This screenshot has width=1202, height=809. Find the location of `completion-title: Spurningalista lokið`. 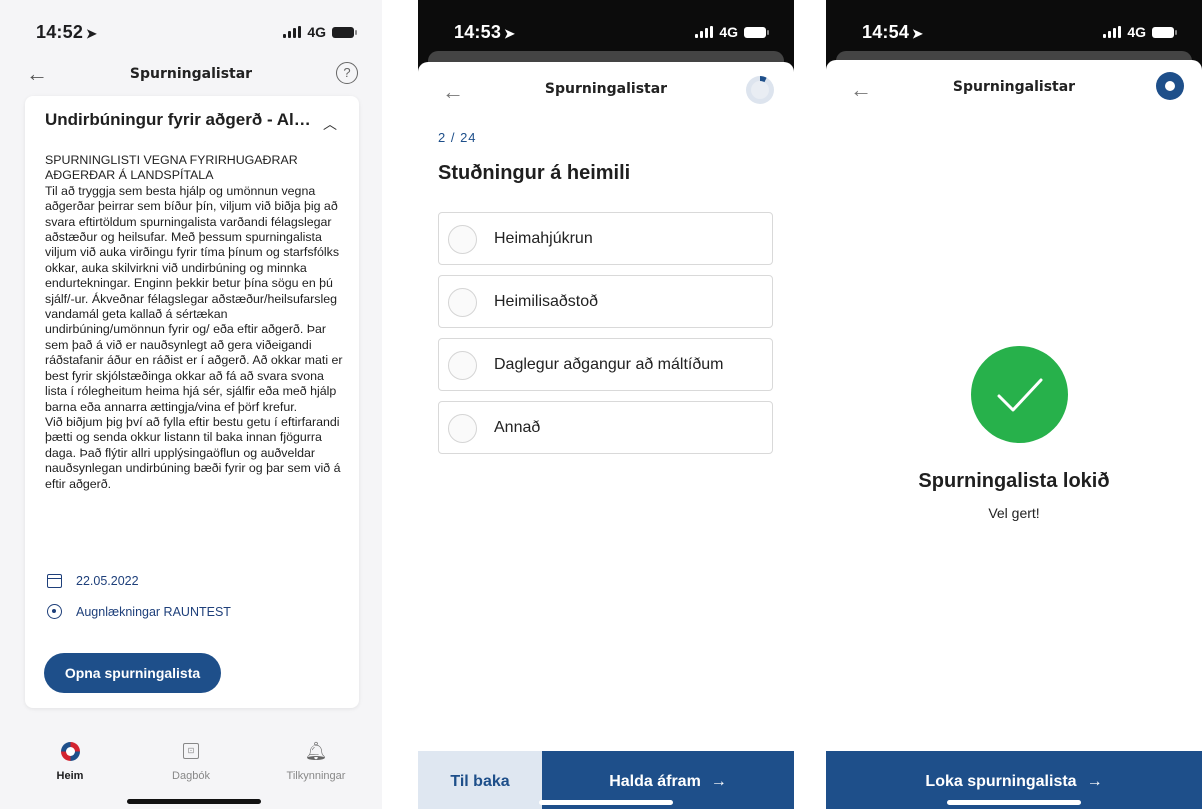

completion-title: Spurningalista lokið is located at coordinates (1014, 481).